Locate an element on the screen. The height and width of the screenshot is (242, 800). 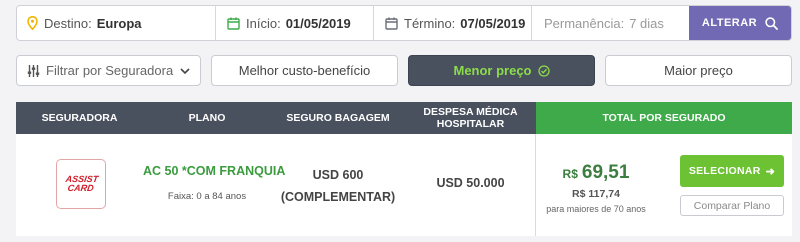
select-plan-button: SELECIONAR ➜ is located at coordinates (732, 171).